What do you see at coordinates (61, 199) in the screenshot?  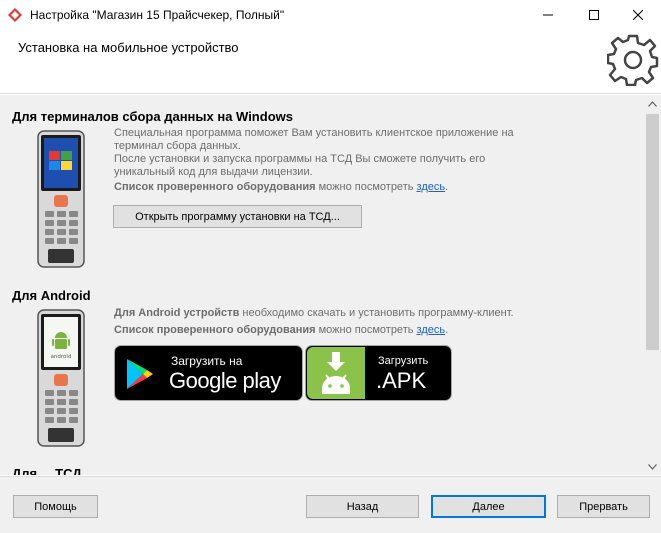 I see `windows-terminal-image` at bounding box center [61, 199].